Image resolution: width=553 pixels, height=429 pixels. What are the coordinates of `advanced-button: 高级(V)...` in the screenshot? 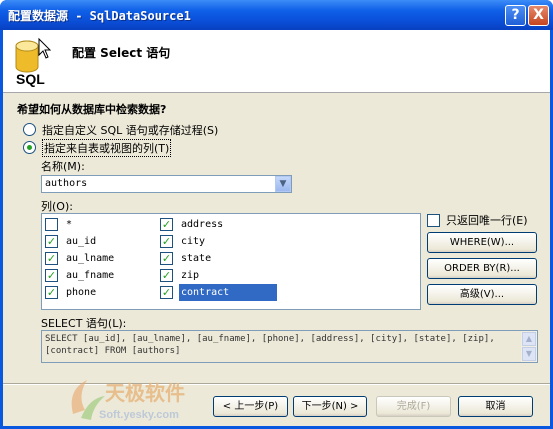 It's located at (482, 294).